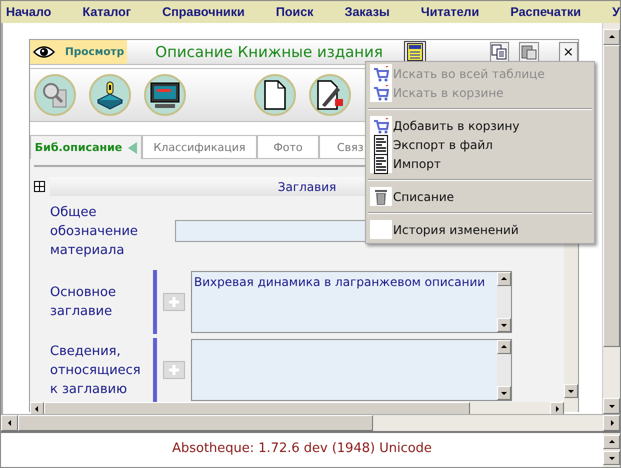  Describe the element at coordinates (94, 232) in the screenshot. I see `field-label: Общее обозначение материала` at that location.